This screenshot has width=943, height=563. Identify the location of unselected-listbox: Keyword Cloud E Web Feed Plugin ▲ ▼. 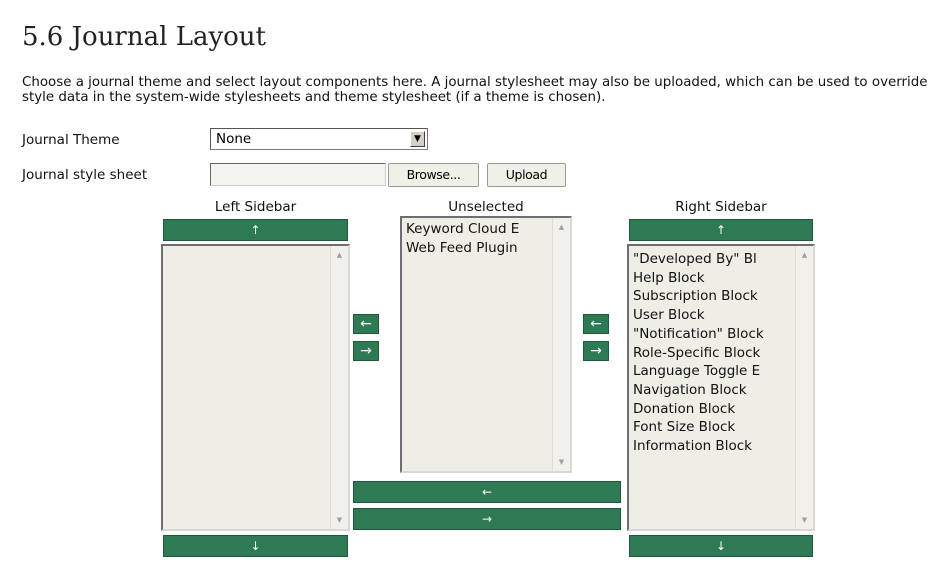
(486, 344).